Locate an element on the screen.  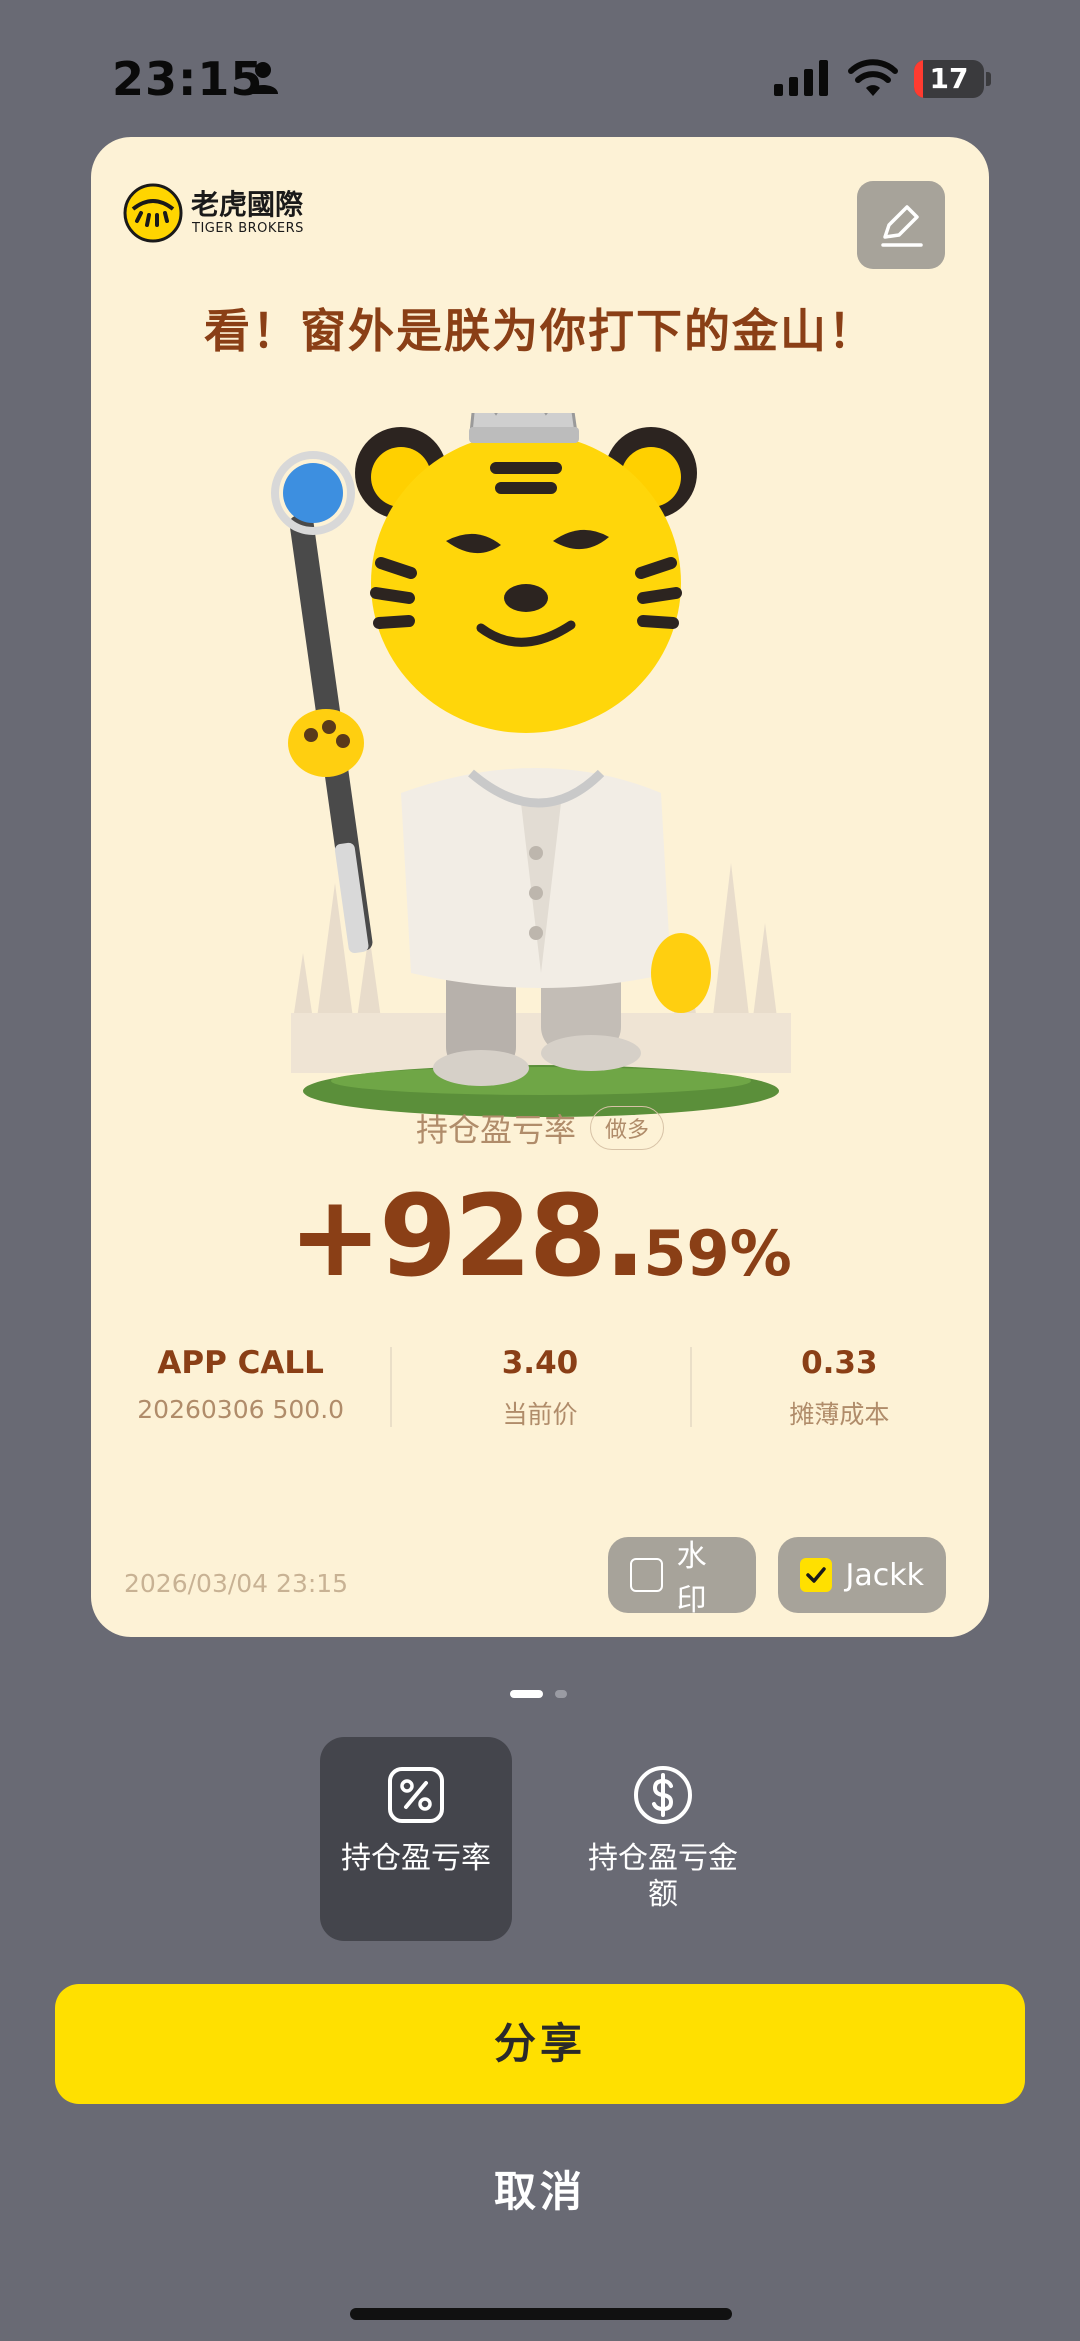
cellular-signal-icon is located at coordinates (801, 78).